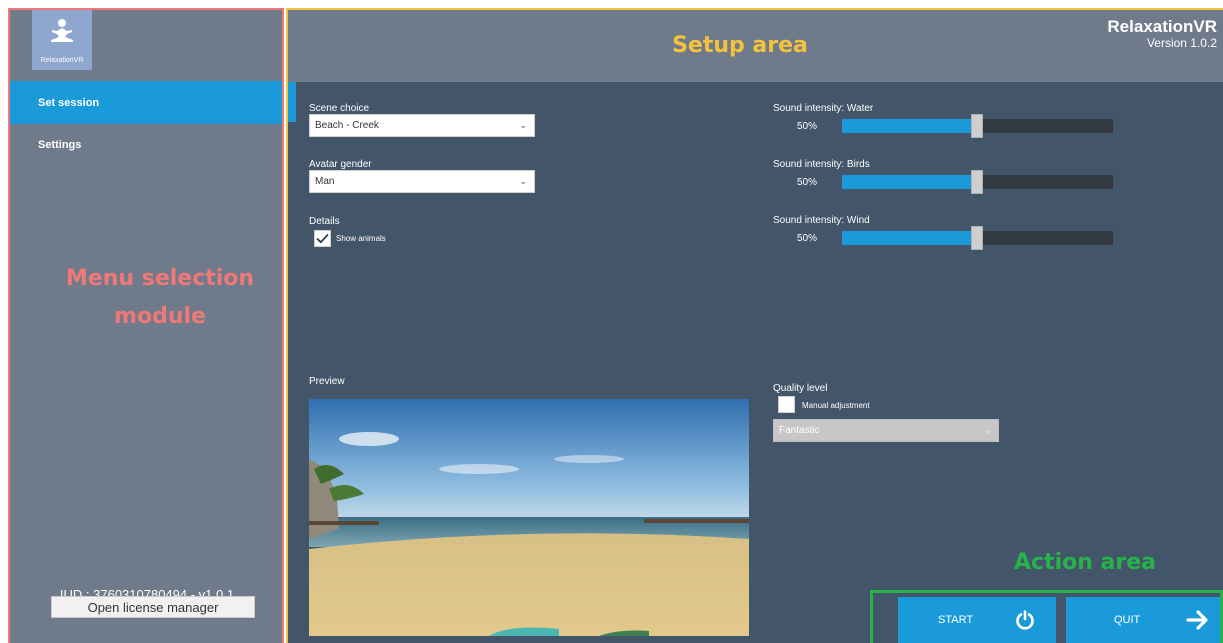 Image resolution: width=1223 pixels, height=643 pixels. Describe the element at coordinates (292, 102) in the screenshot. I see `content-accent-bar` at that location.